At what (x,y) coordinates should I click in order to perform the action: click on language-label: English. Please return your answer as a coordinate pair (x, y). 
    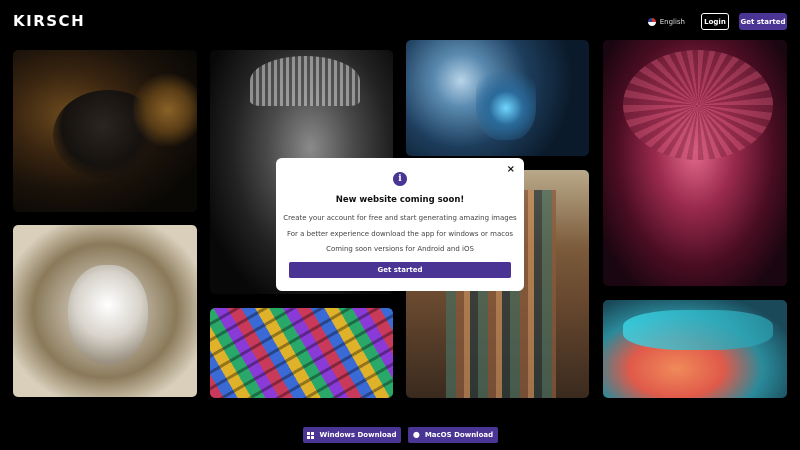
    Looking at the image, I should click on (672, 21).